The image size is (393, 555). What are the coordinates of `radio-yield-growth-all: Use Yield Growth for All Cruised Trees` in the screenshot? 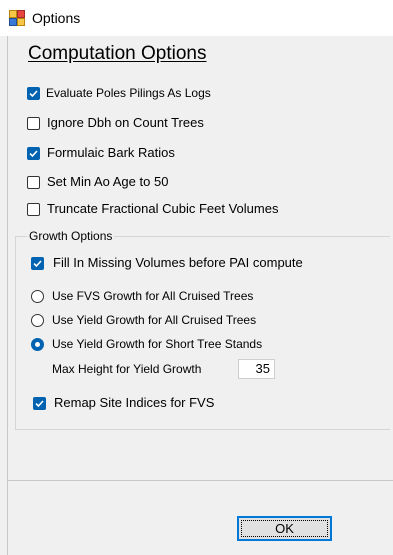 It's located at (143, 320).